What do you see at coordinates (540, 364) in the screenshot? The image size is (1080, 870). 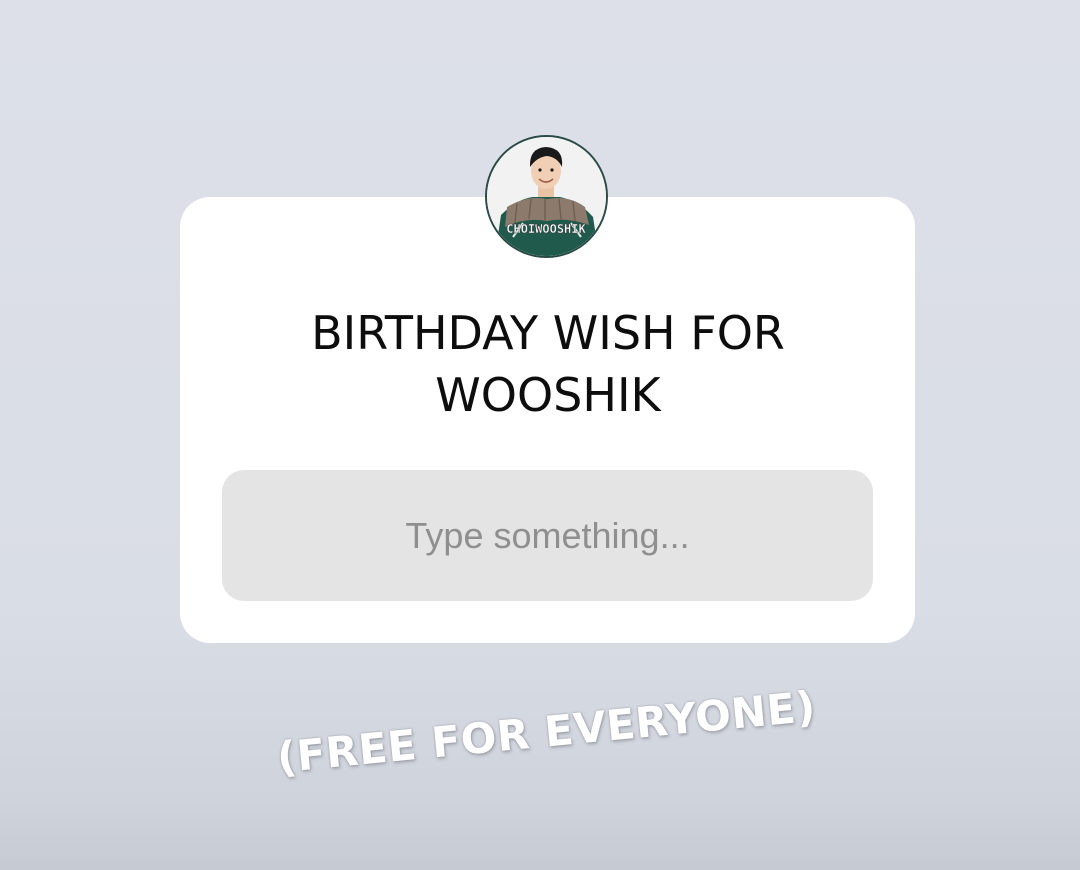 I see `question-title: BIRTHDAY WISH FOR WOOSHIK` at bounding box center [540, 364].